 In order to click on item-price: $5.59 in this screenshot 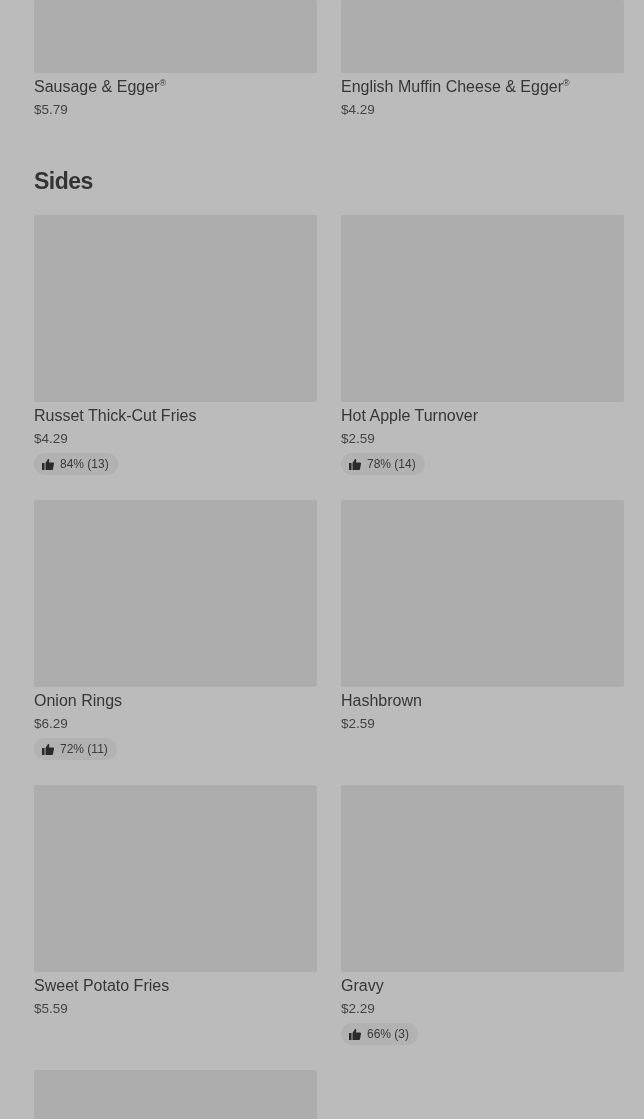, I will do `click(51, 1009)`.